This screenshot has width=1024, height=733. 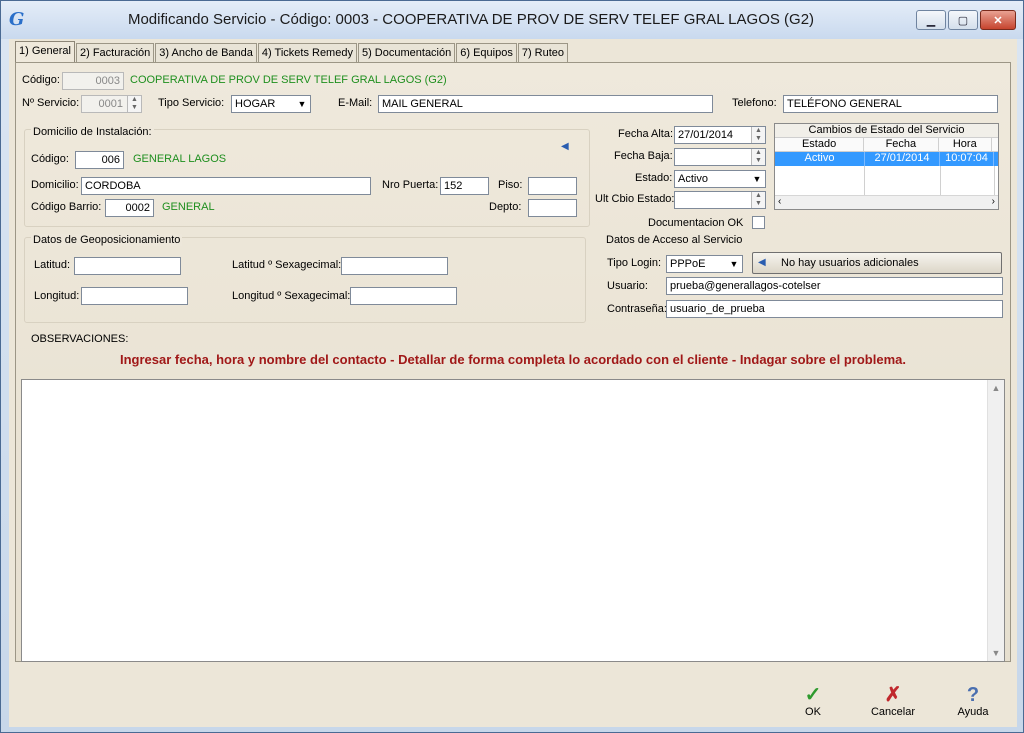 What do you see at coordinates (134, 104) in the screenshot?
I see `spinner-arrows-icon: ▲ ▼` at bounding box center [134, 104].